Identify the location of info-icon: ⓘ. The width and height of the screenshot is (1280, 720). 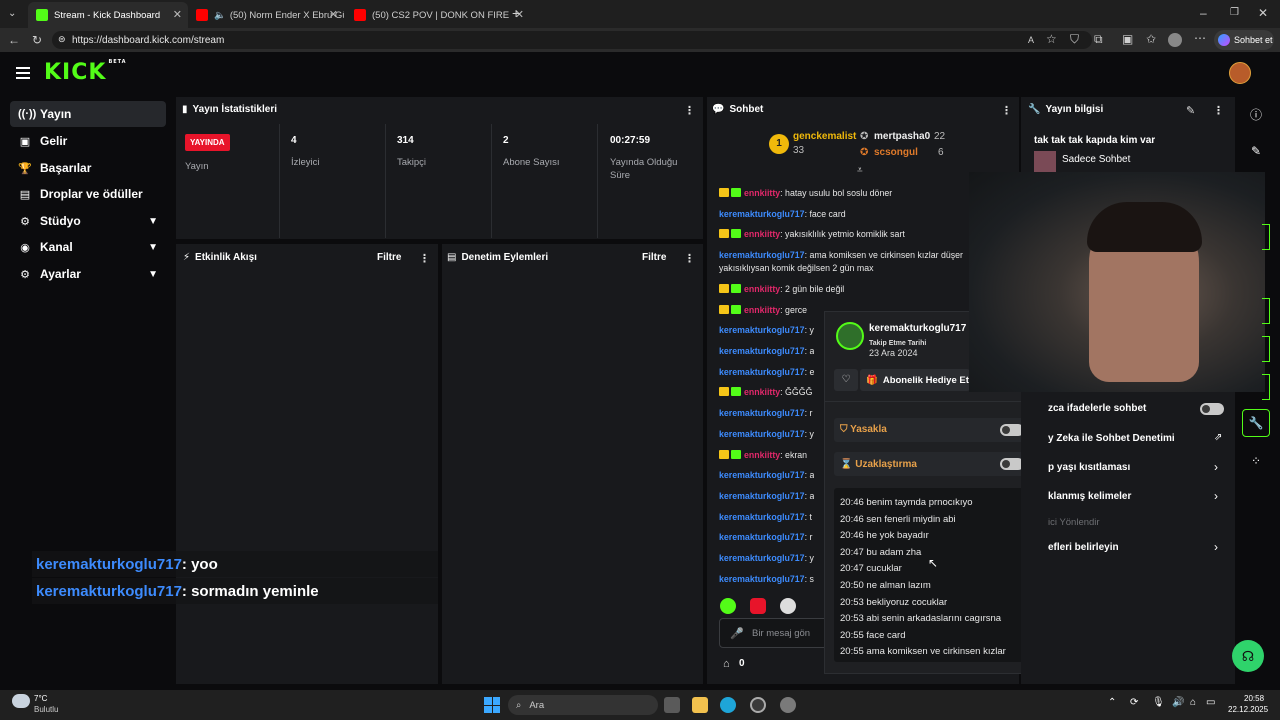
(1256, 114).